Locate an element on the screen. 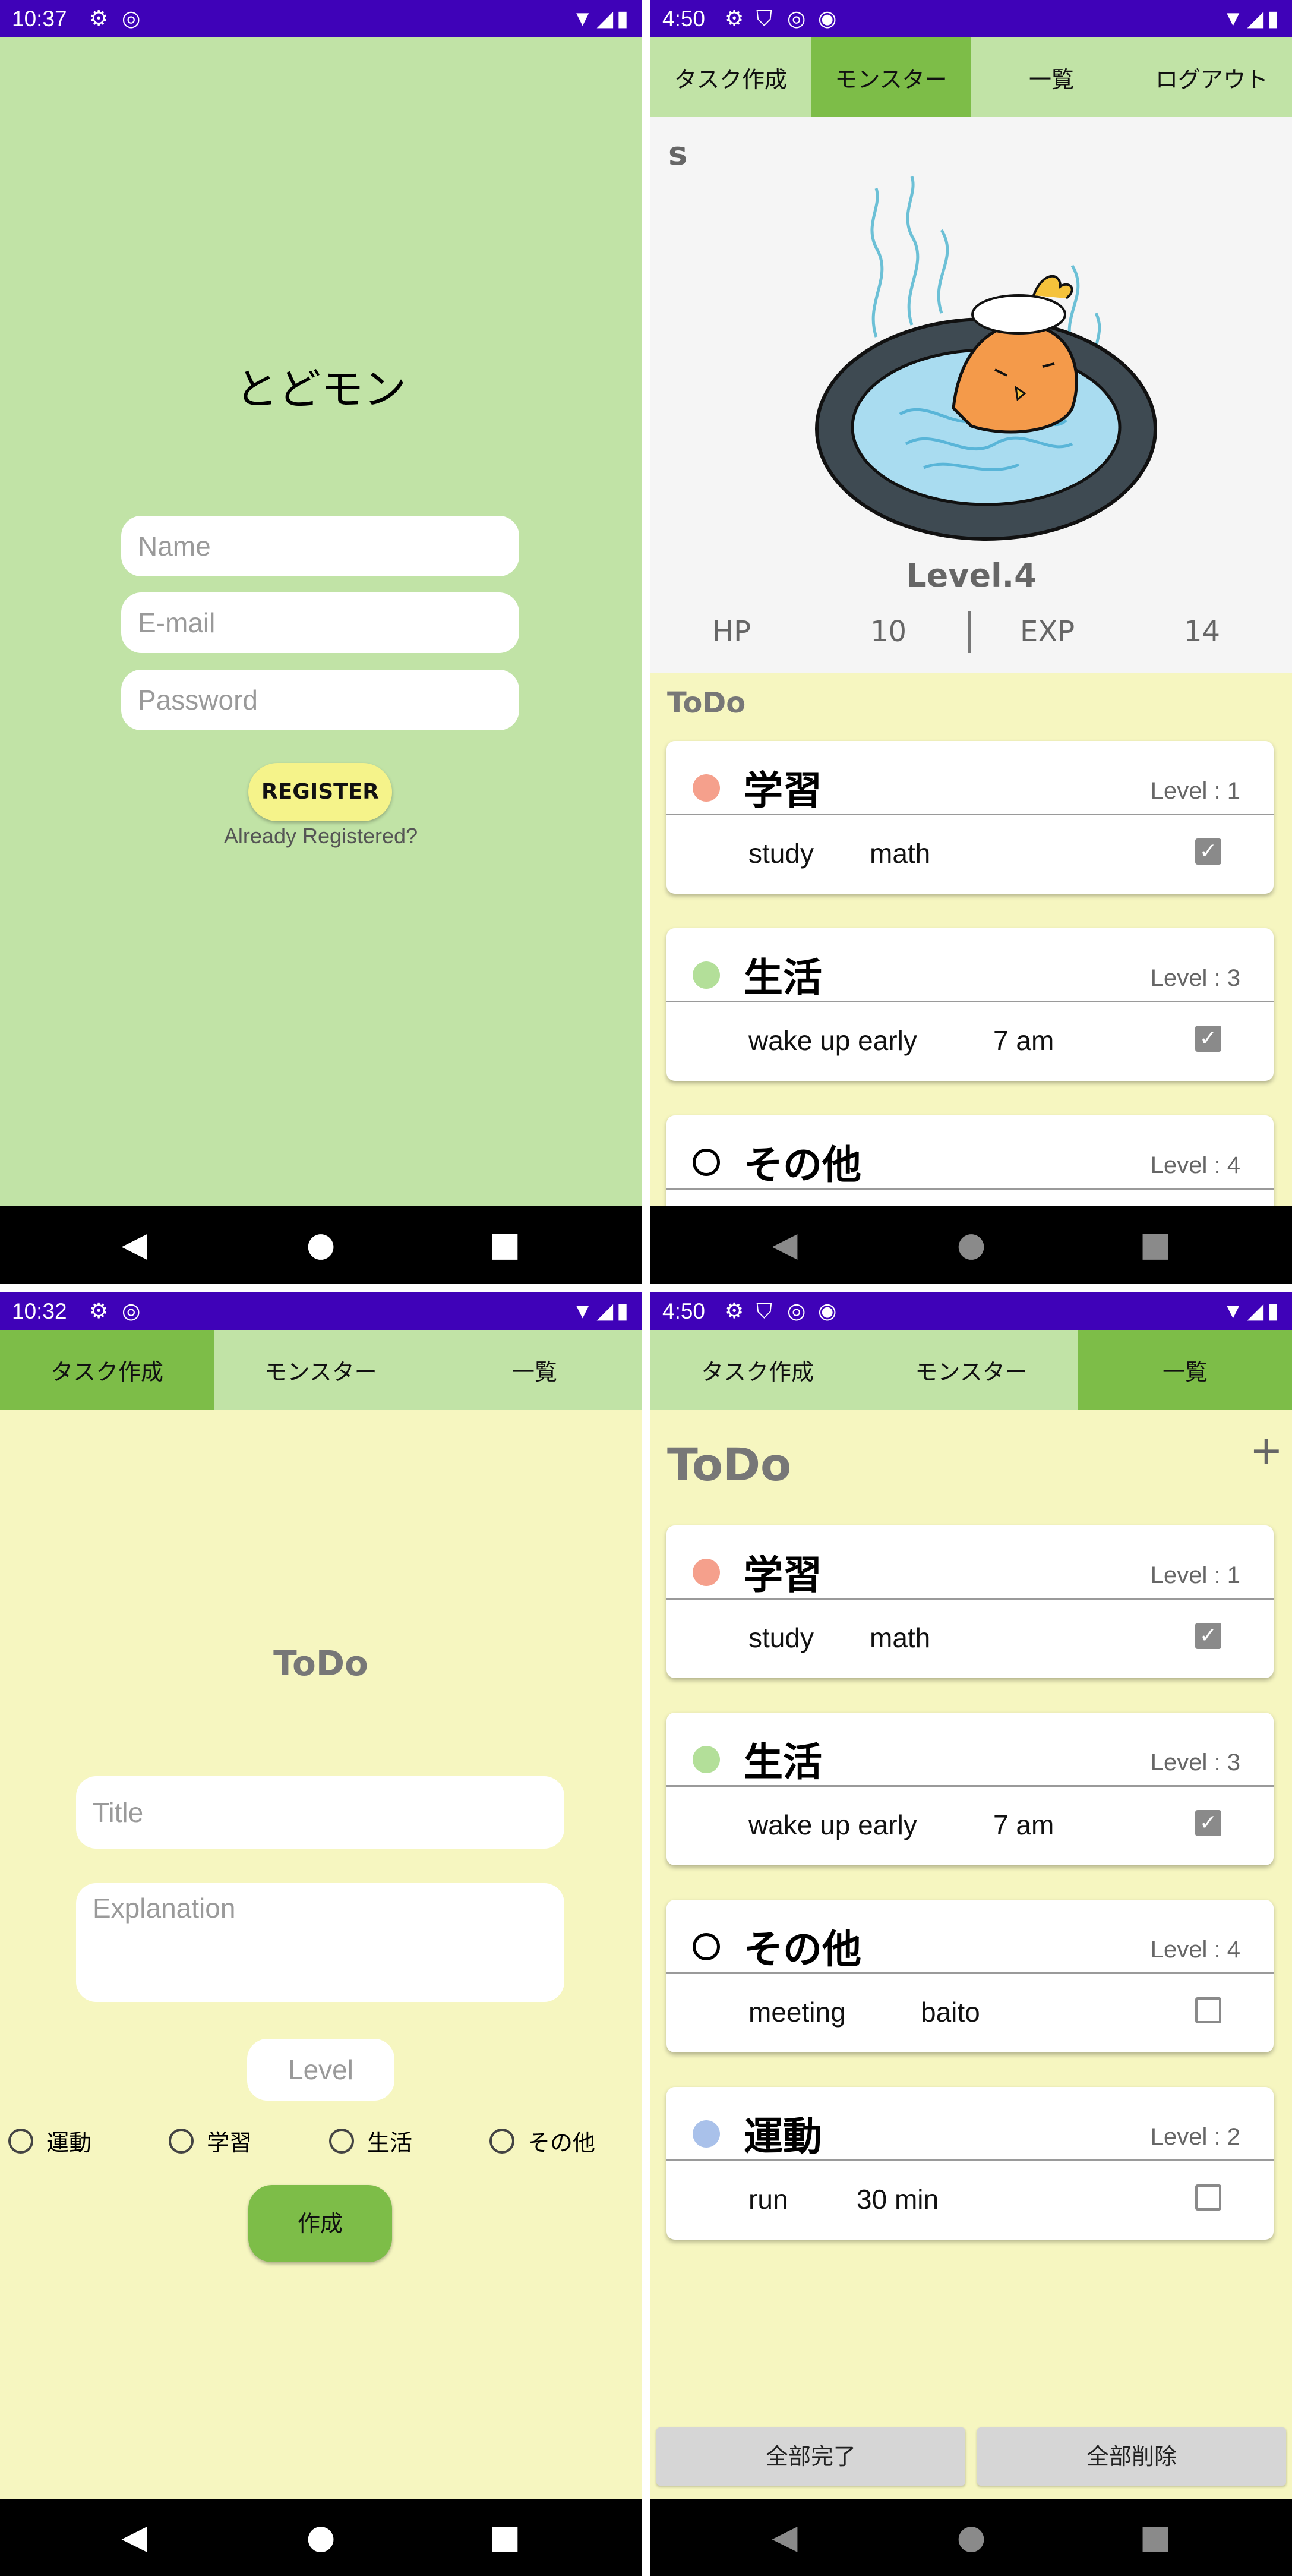 The height and width of the screenshot is (2576, 1292). radio-other: その他 is located at coordinates (542, 2141).